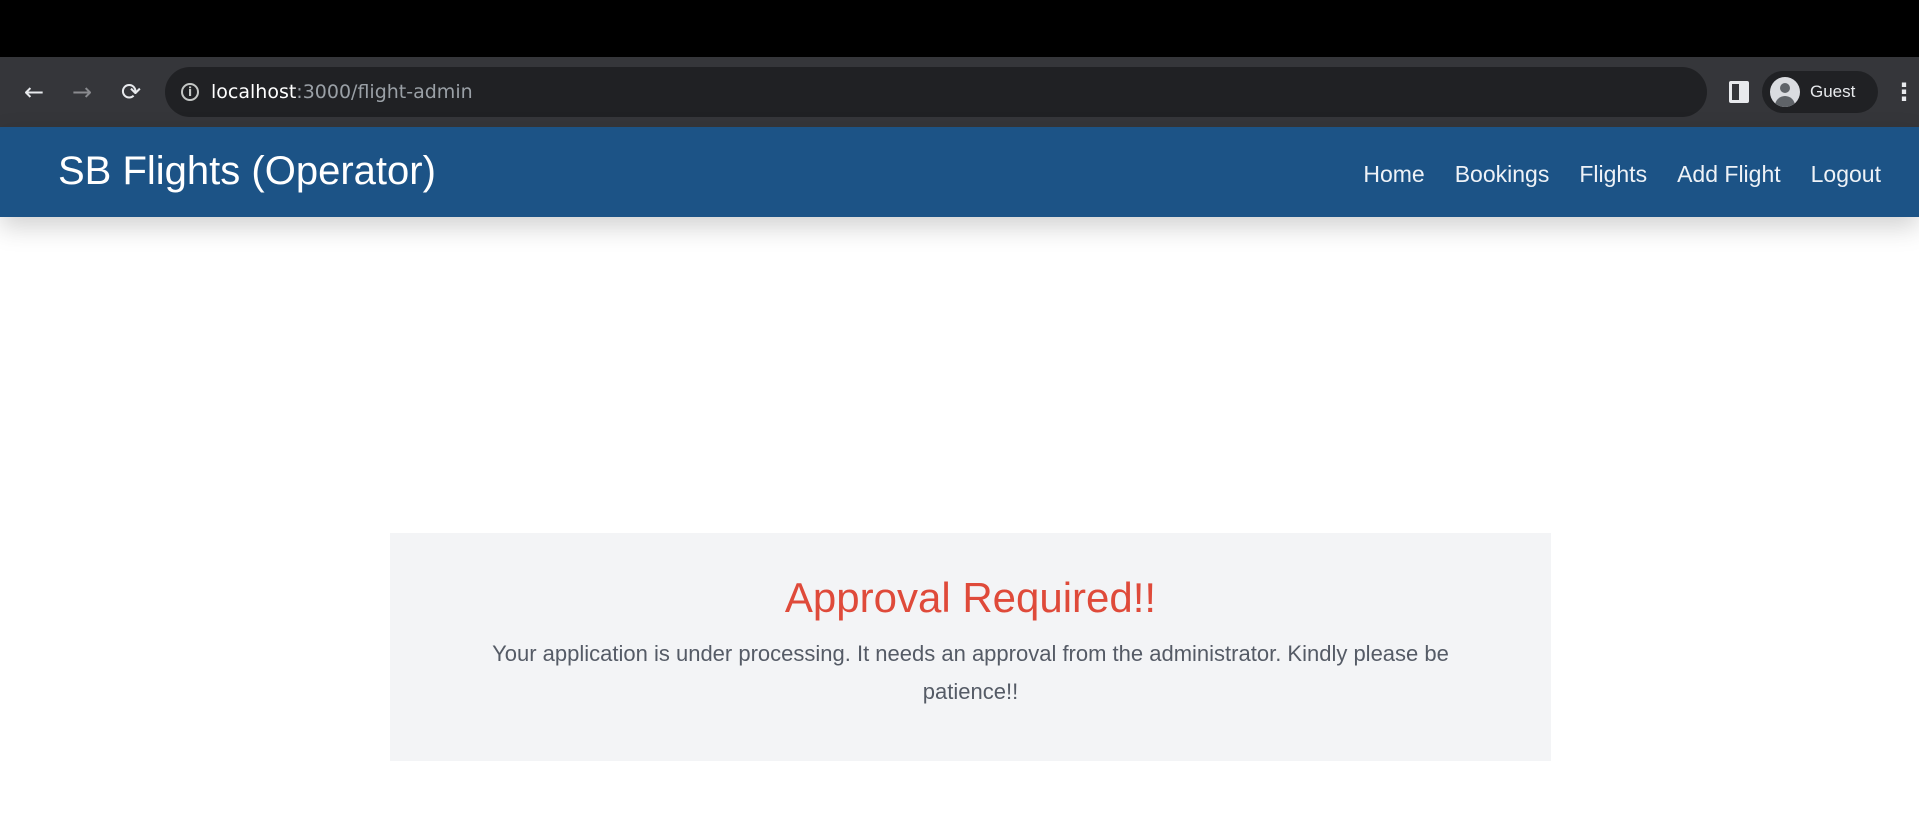 Image resolution: width=1919 pixels, height=833 pixels. I want to click on back-button: ←, so click(34, 92).